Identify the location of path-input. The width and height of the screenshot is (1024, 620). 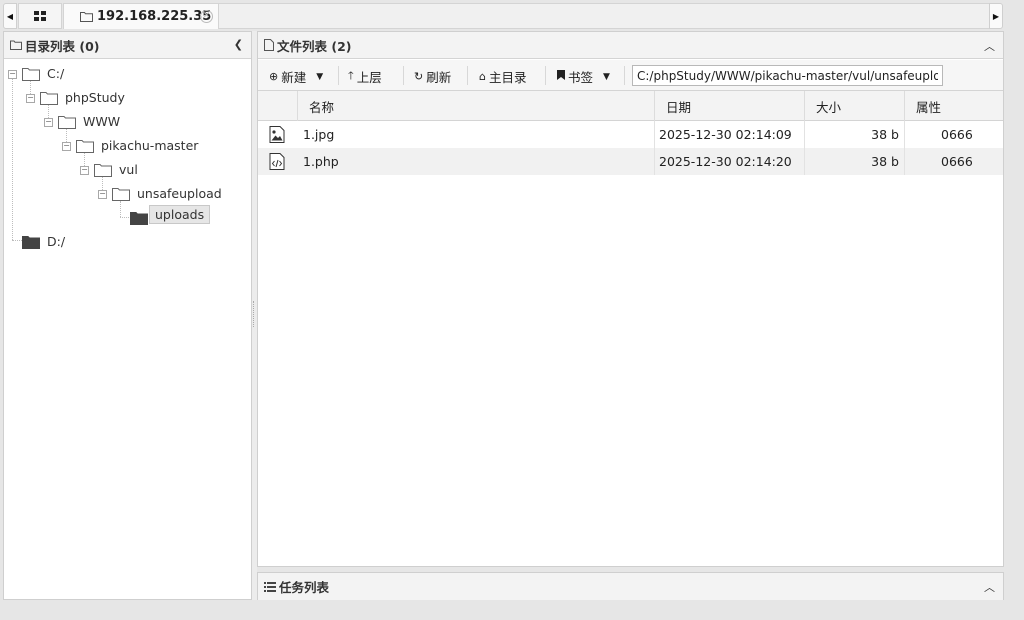
(787, 75).